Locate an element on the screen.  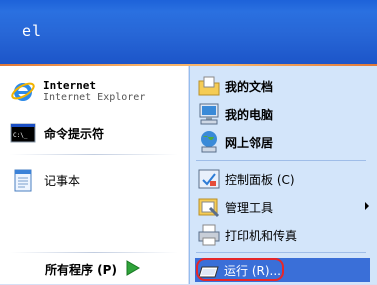
left-bottom-separator is located at coordinates (94, 252).